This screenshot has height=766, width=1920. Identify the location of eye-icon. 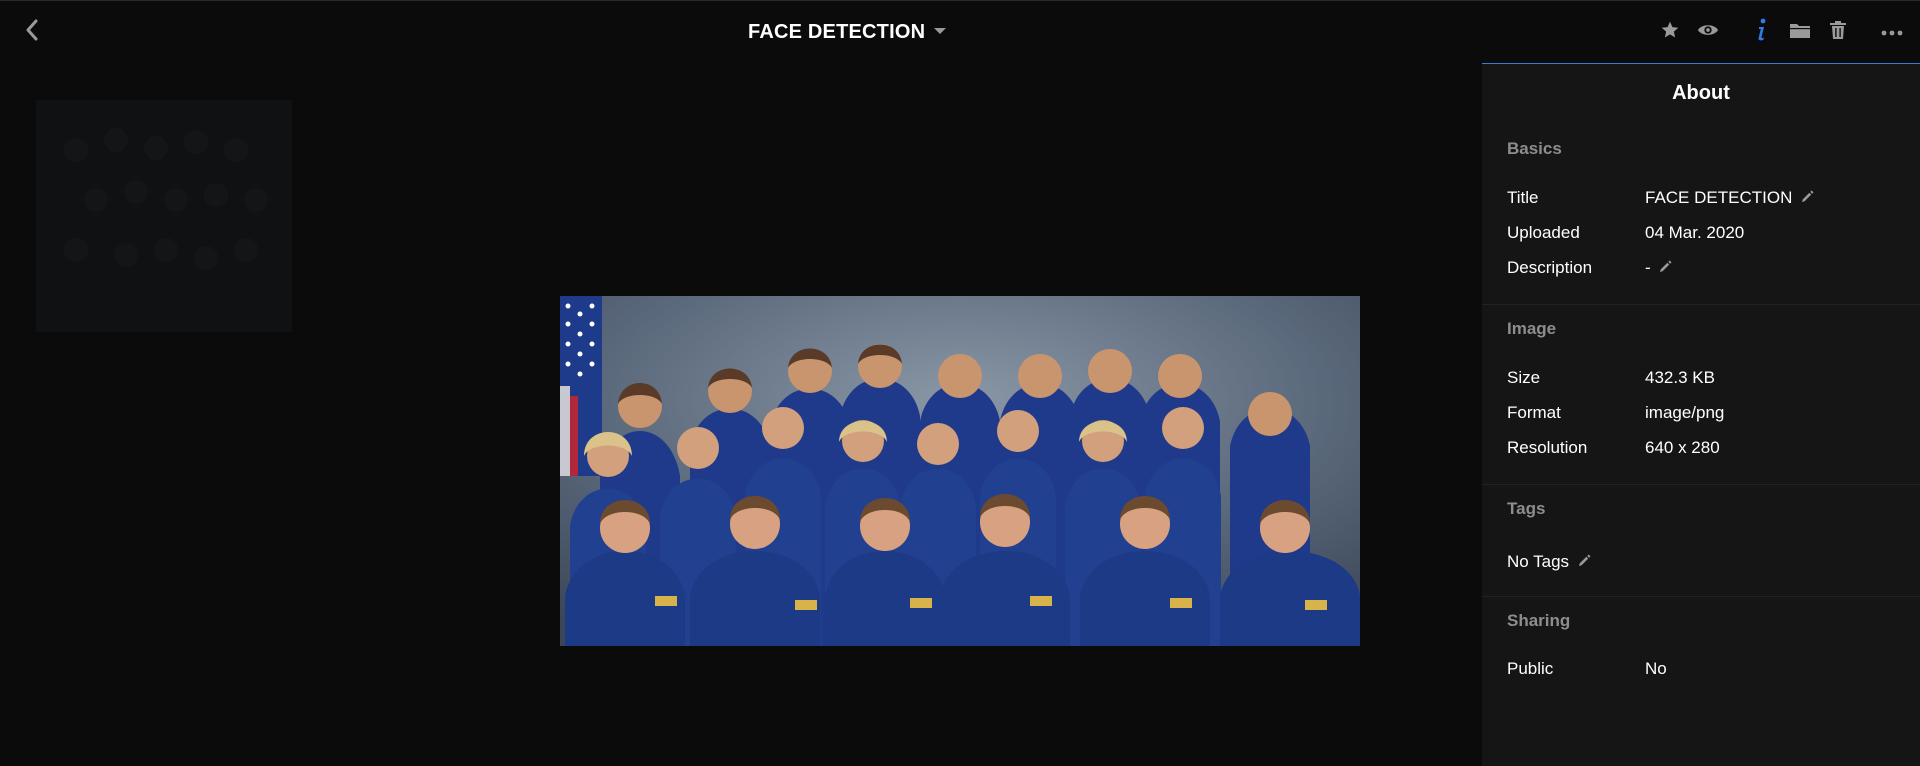
(1708, 32).